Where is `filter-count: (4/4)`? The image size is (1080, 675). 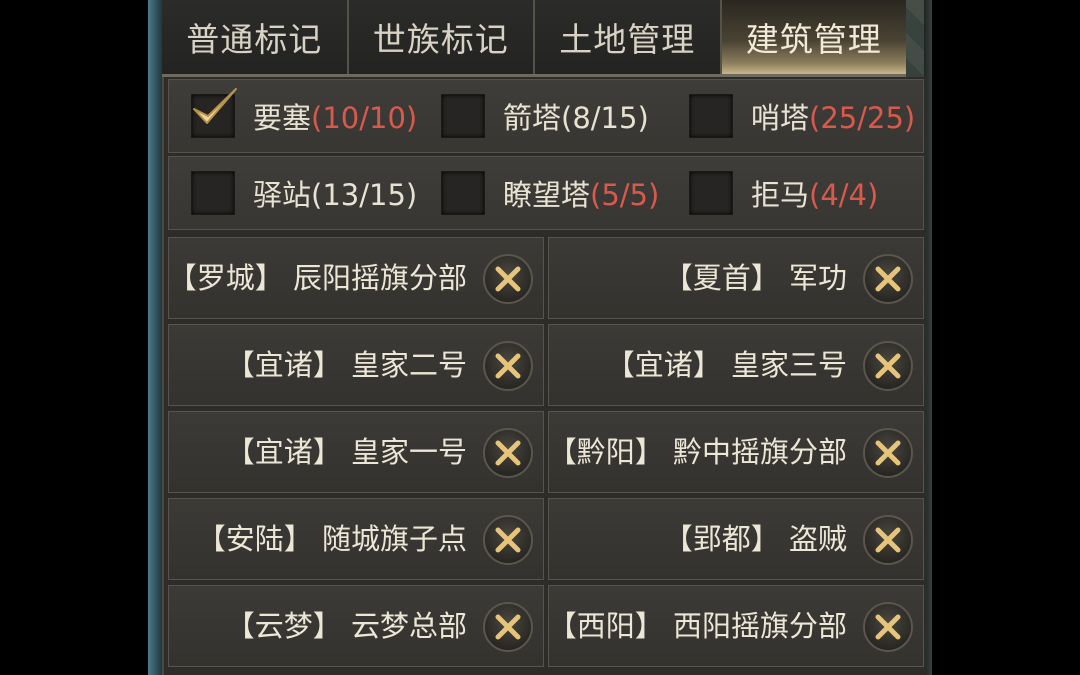 filter-count: (4/4) is located at coordinates (844, 195).